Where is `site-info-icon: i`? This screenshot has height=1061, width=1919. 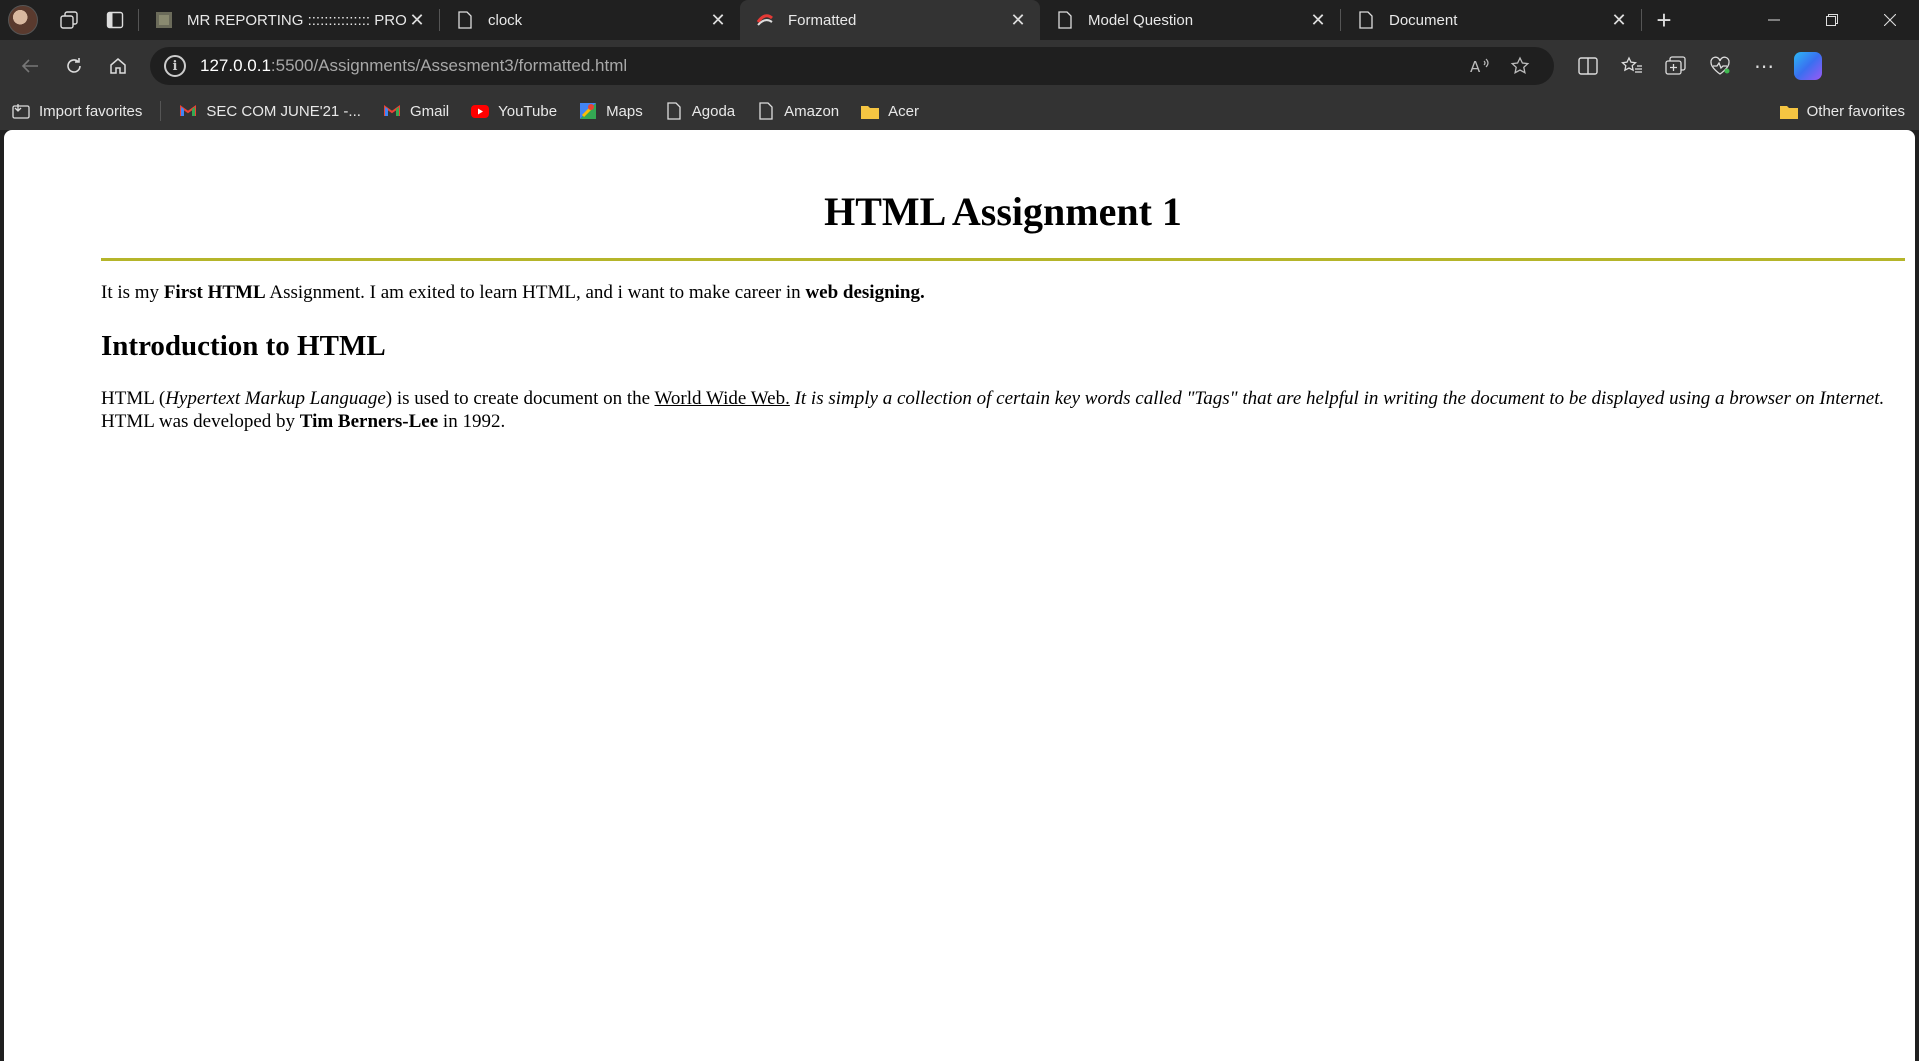
site-info-icon: i is located at coordinates (175, 66).